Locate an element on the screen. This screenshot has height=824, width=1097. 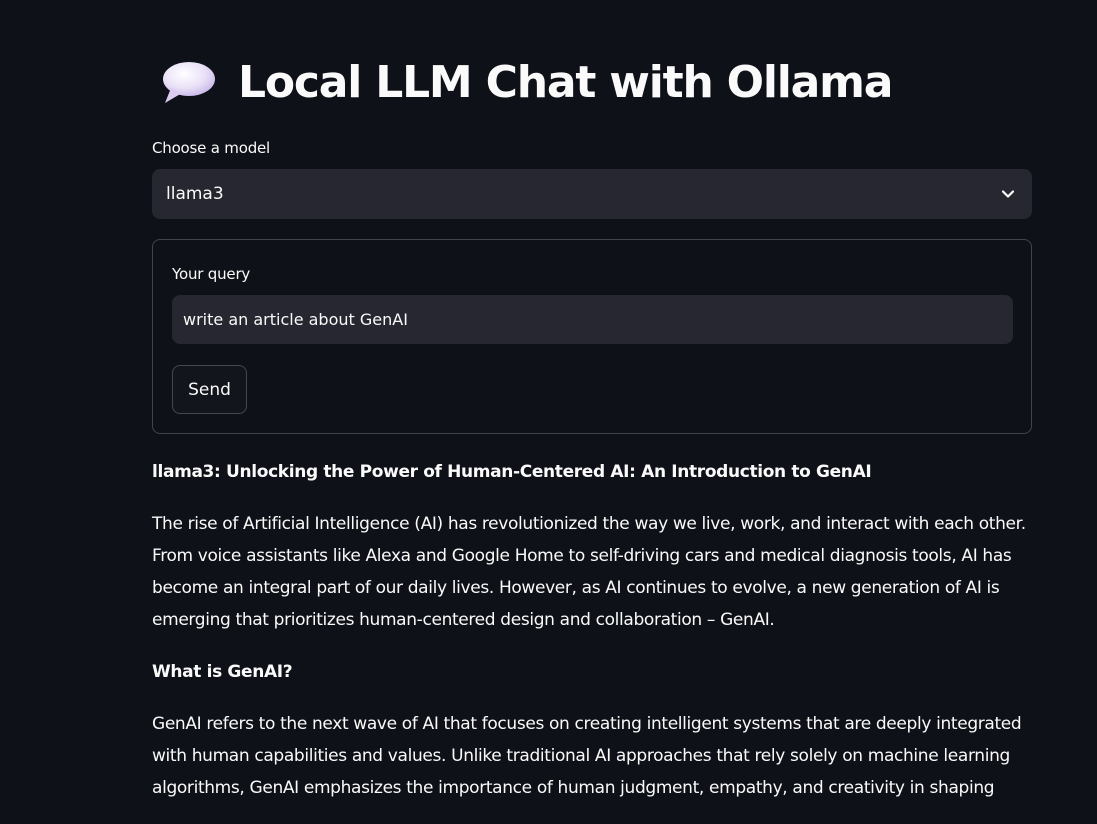
response-subheading: What is GenAI? is located at coordinates (222, 672).